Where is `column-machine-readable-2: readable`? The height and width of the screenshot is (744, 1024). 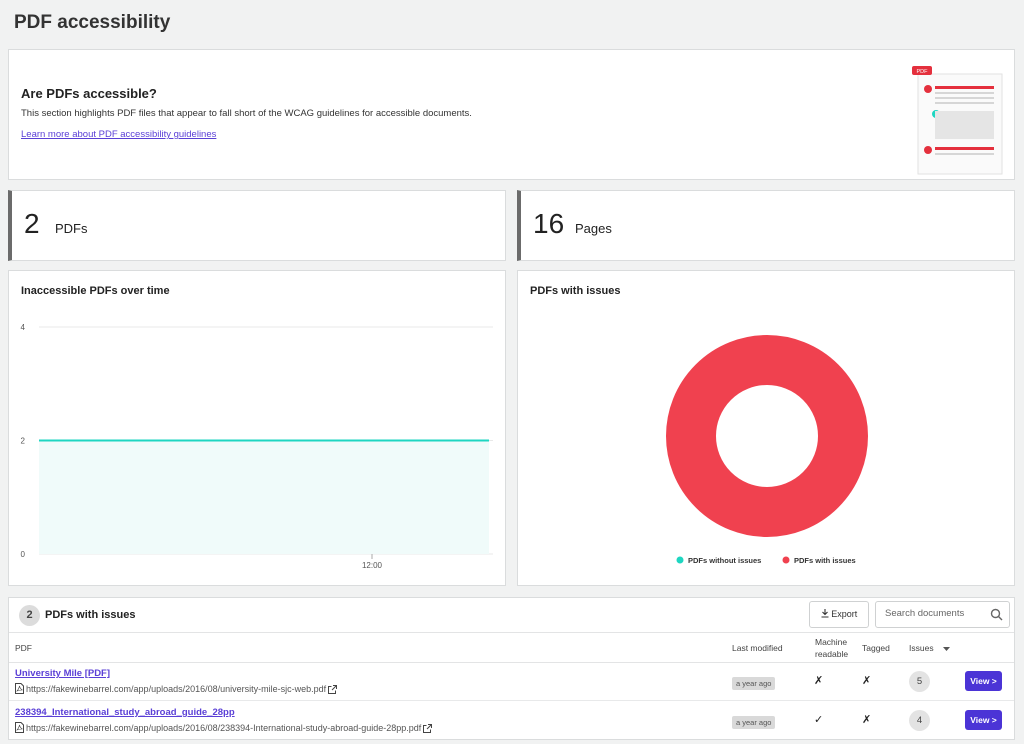
column-machine-readable-2: readable is located at coordinates (831, 654).